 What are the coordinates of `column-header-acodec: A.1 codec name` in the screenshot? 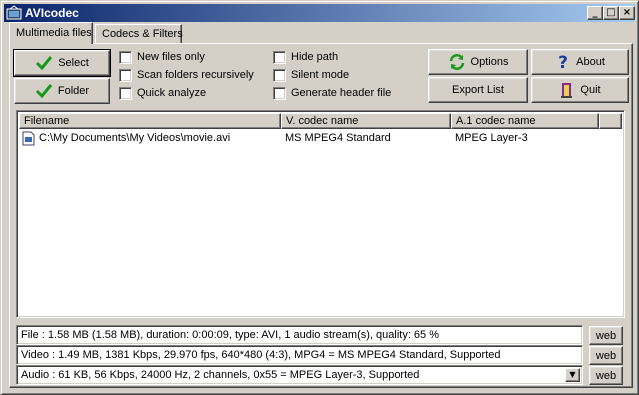 It's located at (525, 121).